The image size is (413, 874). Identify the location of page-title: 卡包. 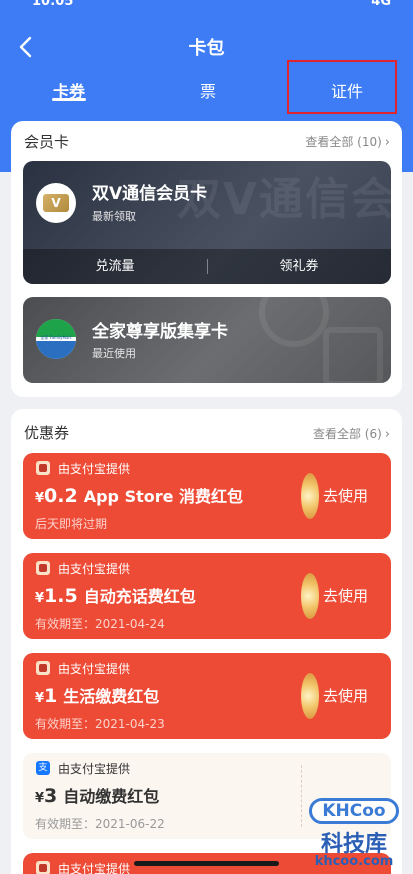
(206, 48).